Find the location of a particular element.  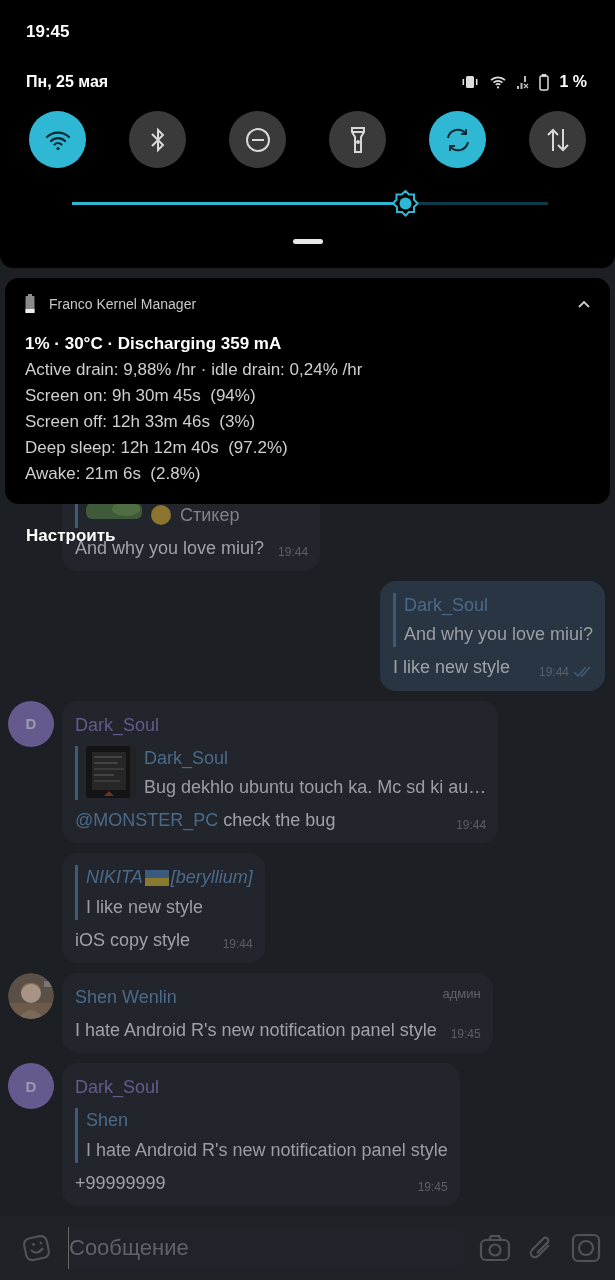

flashlight-toggle is located at coordinates (357, 139).